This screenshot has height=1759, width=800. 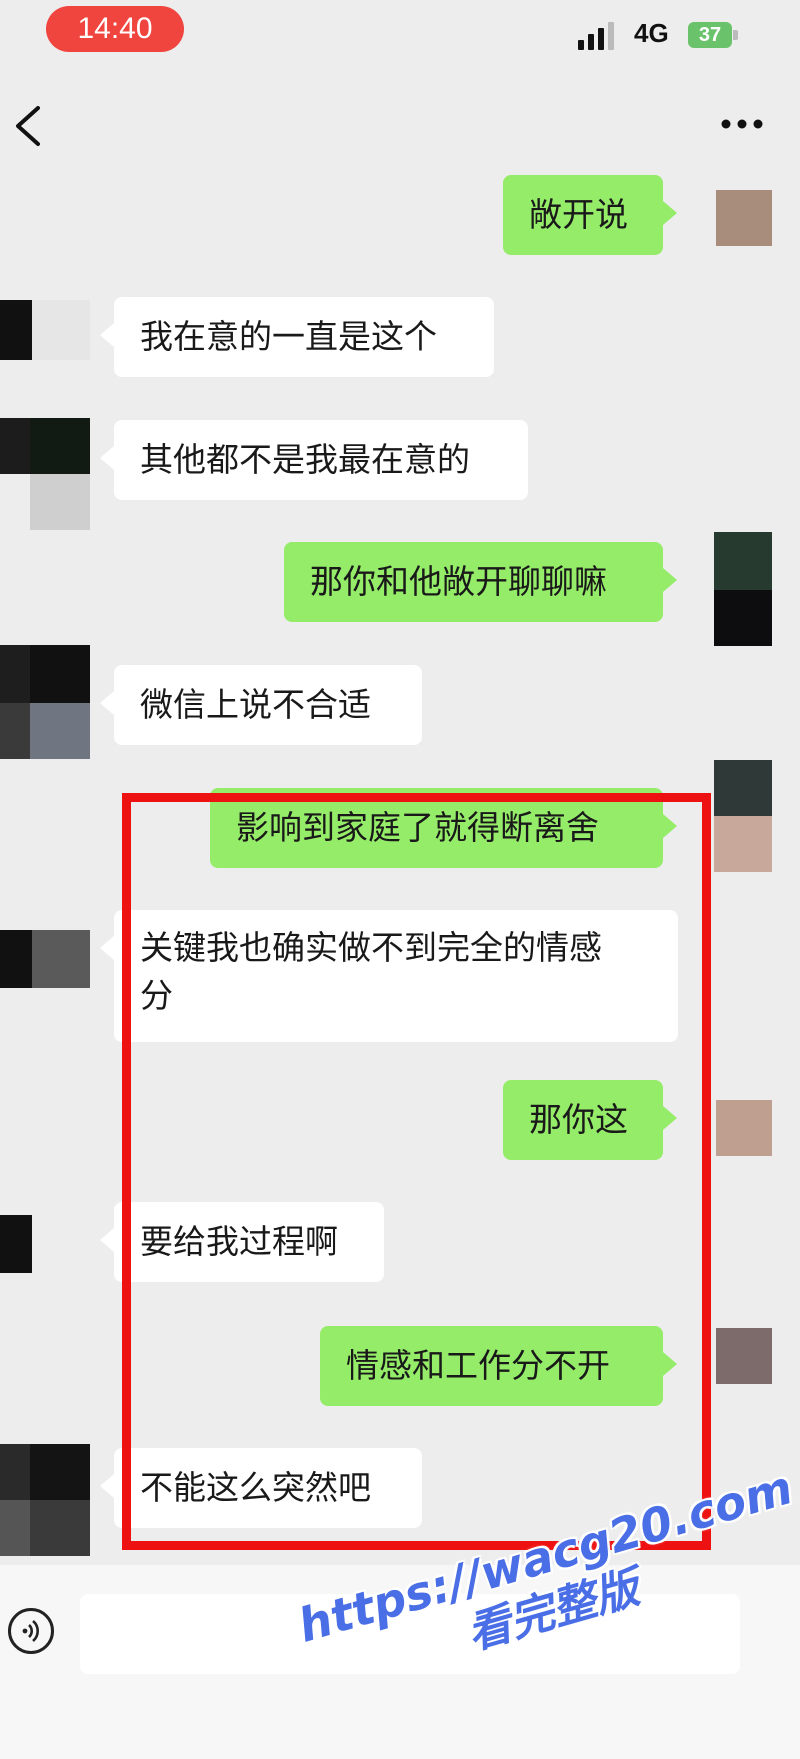 What do you see at coordinates (115, 29) in the screenshot?
I see `status-time: 14:40` at bounding box center [115, 29].